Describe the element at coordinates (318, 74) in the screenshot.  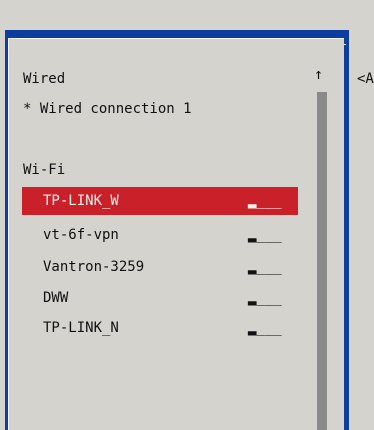
I see `scroll-up-arrow-icon: ↑` at that location.